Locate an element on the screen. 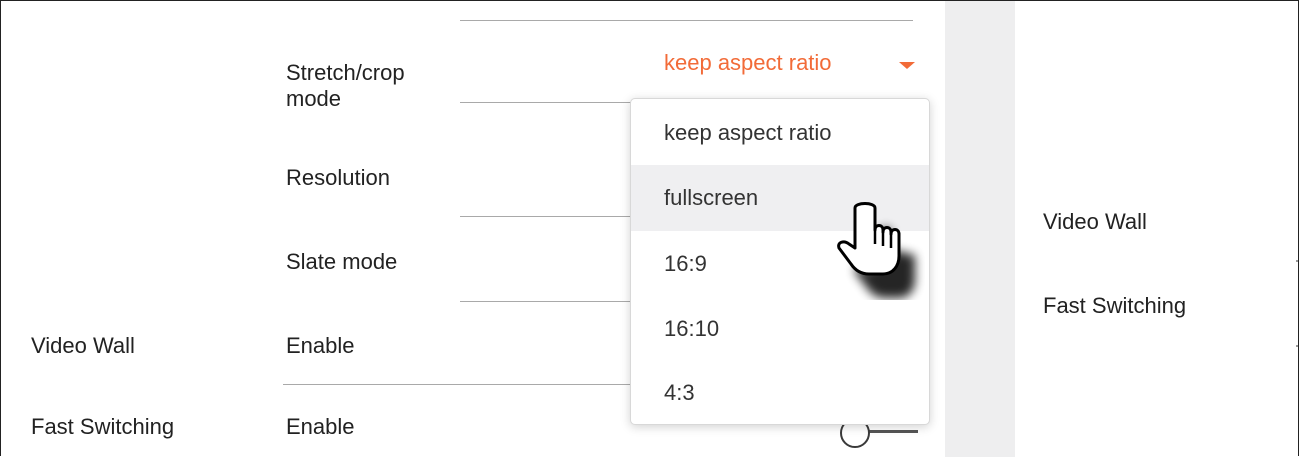 Image resolution: width=1299 pixels, height=457 pixels. resolution-label: Resolution is located at coordinates (338, 177).